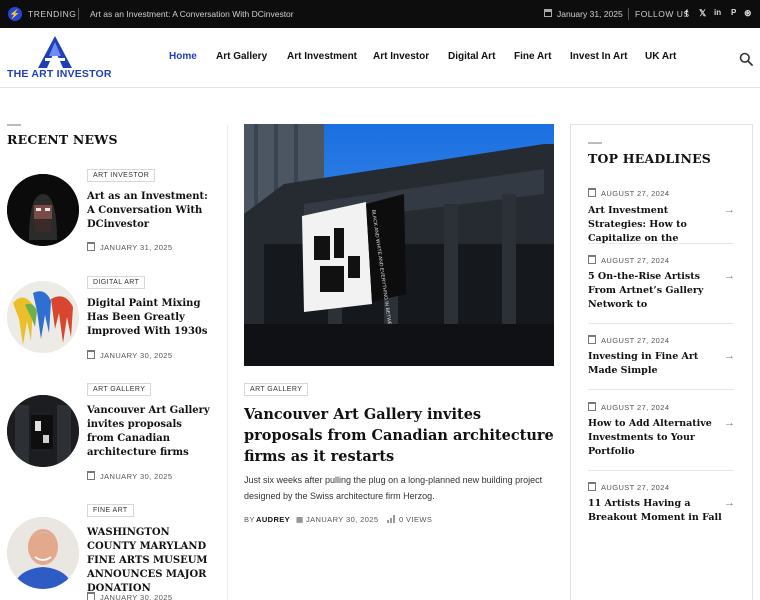 The image size is (760, 600). What do you see at coordinates (121, 175) in the screenshot?
I see `category-tag: ART INVESTOR` at bounding box center [121, 175].